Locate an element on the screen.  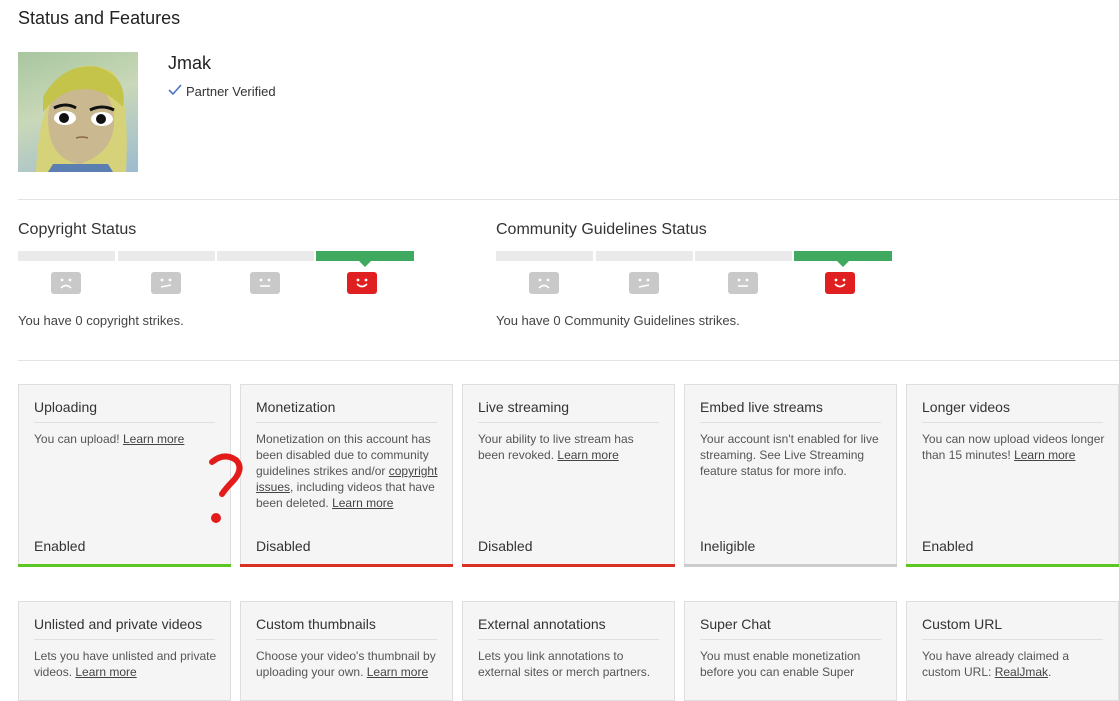
copyright-status-title: Copyright Status is located at coordinates (77, 229).